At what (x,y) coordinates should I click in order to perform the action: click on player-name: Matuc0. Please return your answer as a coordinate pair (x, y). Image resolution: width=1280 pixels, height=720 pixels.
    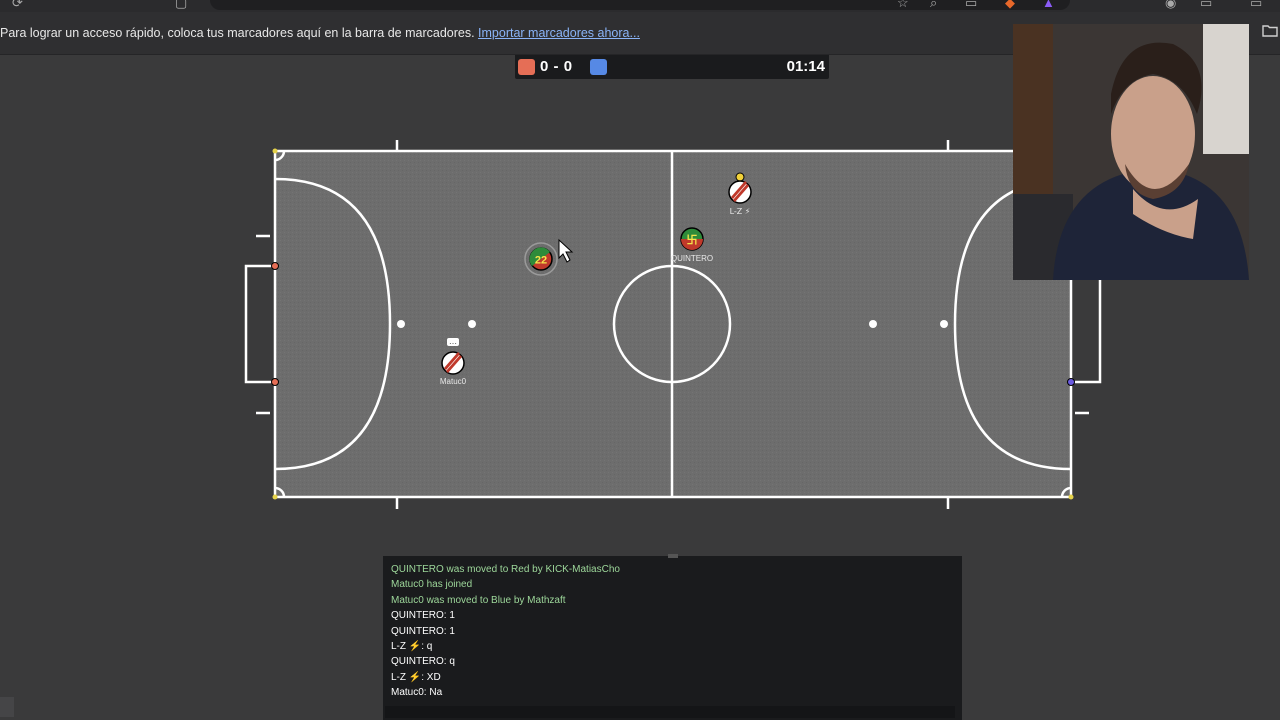
    Looking at the image, I should click on (453, 381).